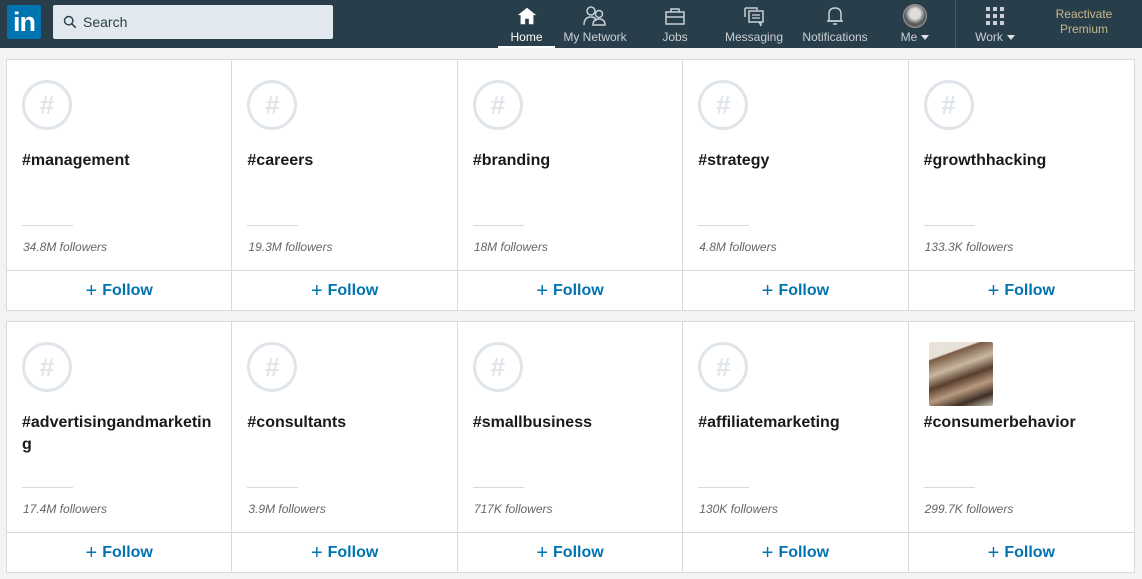 This screenshot has height=579, width=1142. Describe the element at coordinates (120, 161) in the screenshot. I see `hashtag-name: #management` at that location.